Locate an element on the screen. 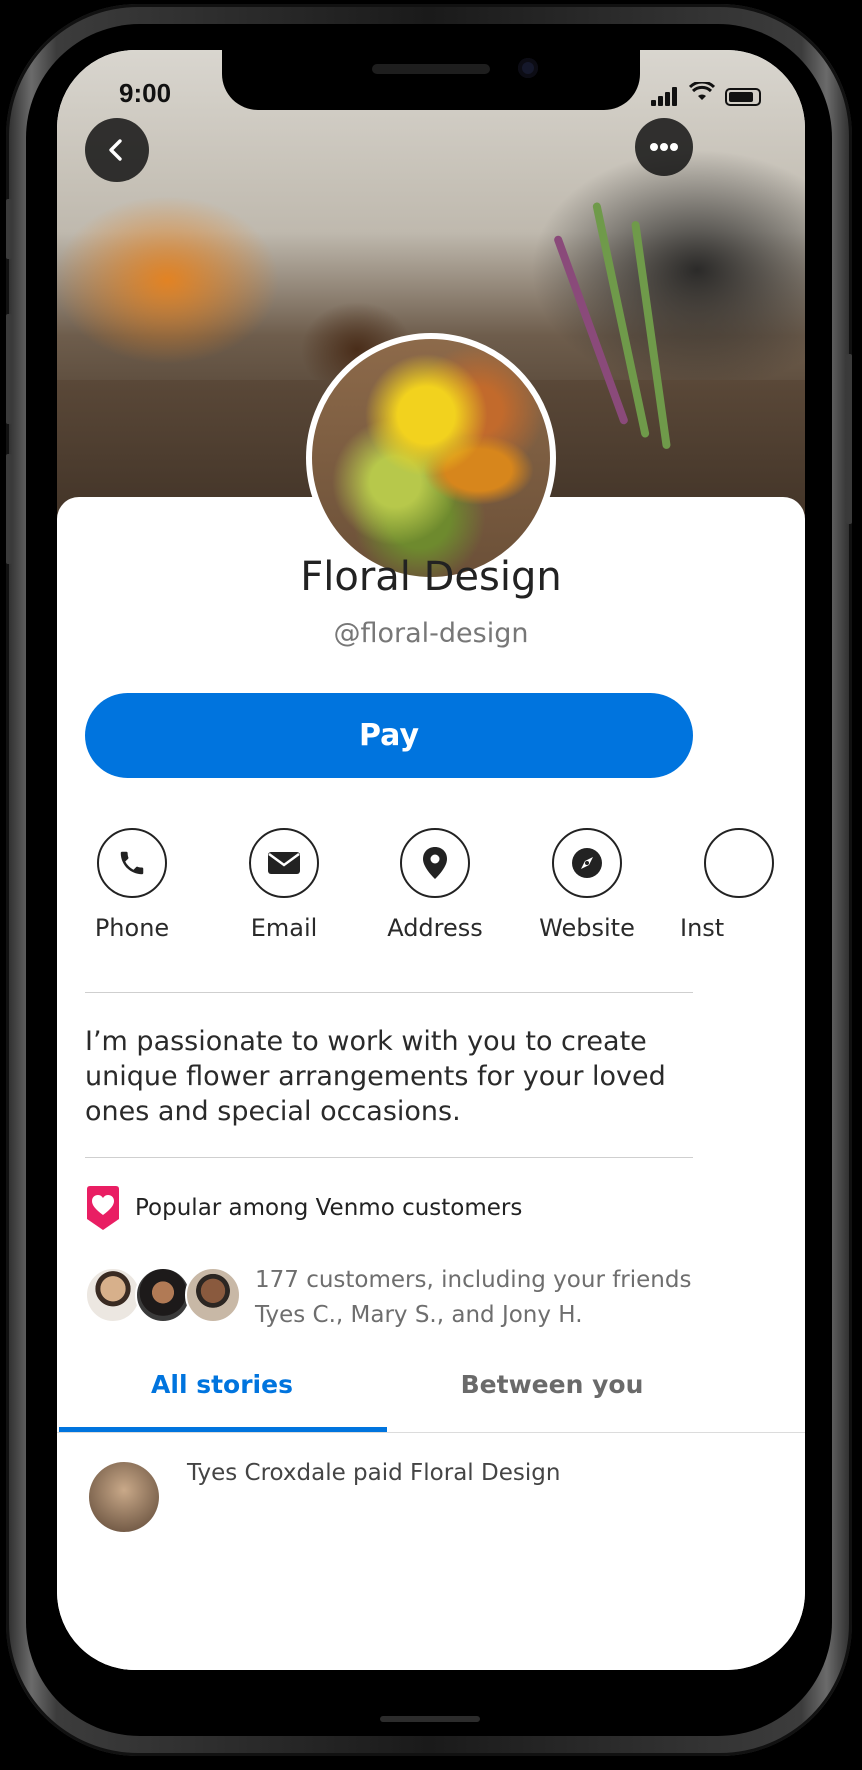 This screenshot has height=1770, width=862. signal-icon is located at coordinates (665, 96).